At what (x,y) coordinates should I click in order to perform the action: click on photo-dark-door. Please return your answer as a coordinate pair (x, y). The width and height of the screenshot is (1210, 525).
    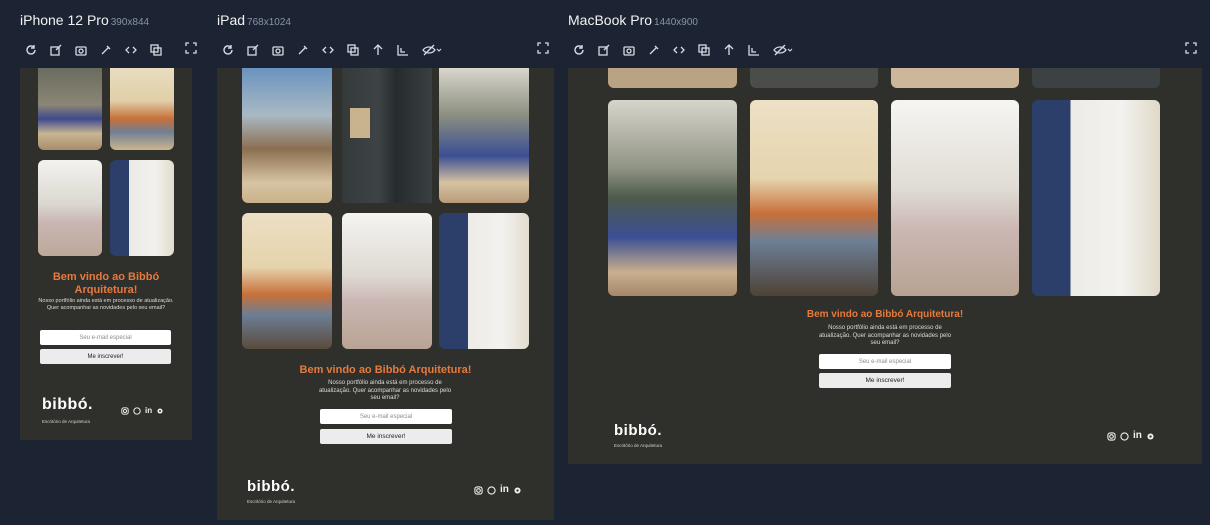
    Looking at the image, I should click on (387, 135).